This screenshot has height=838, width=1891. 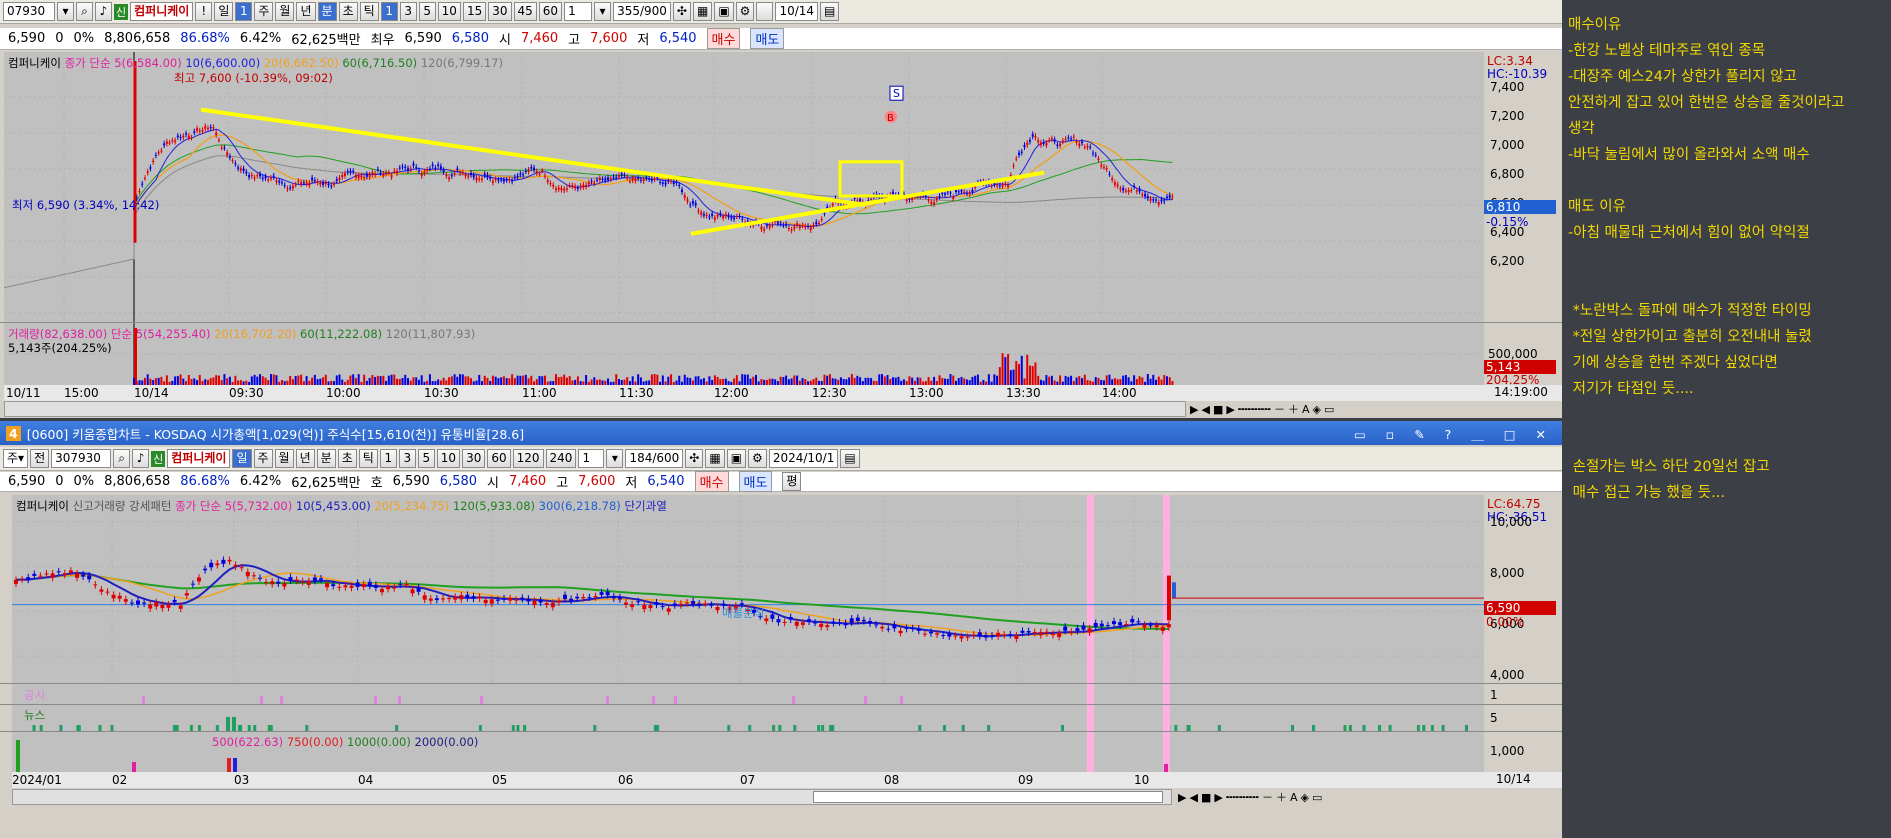 What do you see at coordinates (745, 11) in the screenshot?
I see `gear-icon: ⚙` at bounding box center [745, 11].